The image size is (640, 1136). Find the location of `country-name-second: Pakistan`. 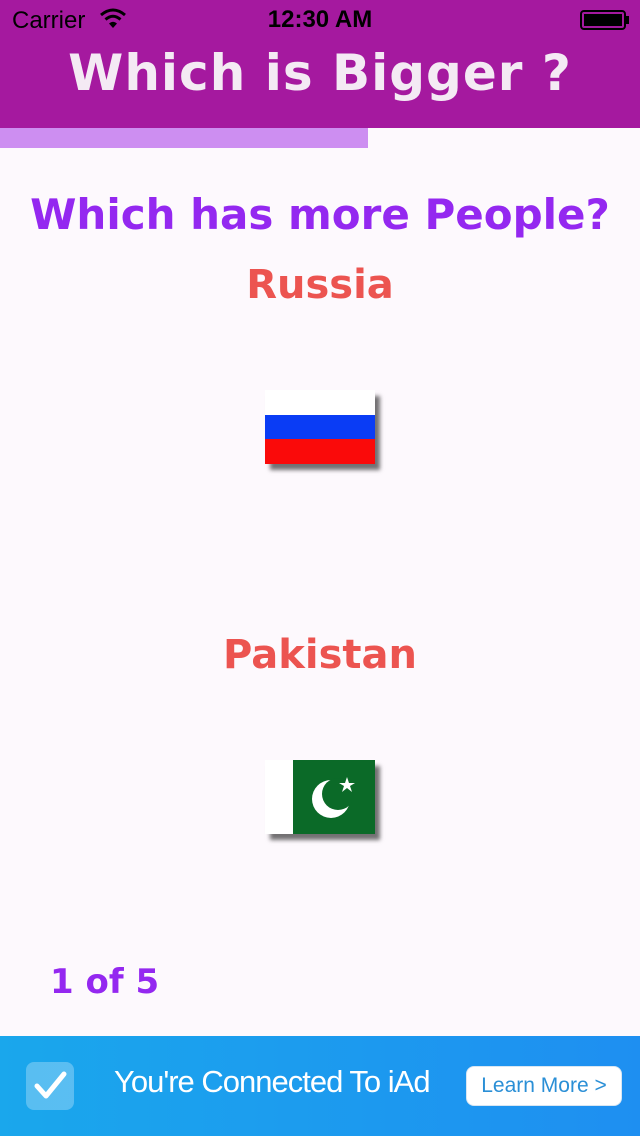

country-name-second: Pakistan is located at coordinates (320, 655).